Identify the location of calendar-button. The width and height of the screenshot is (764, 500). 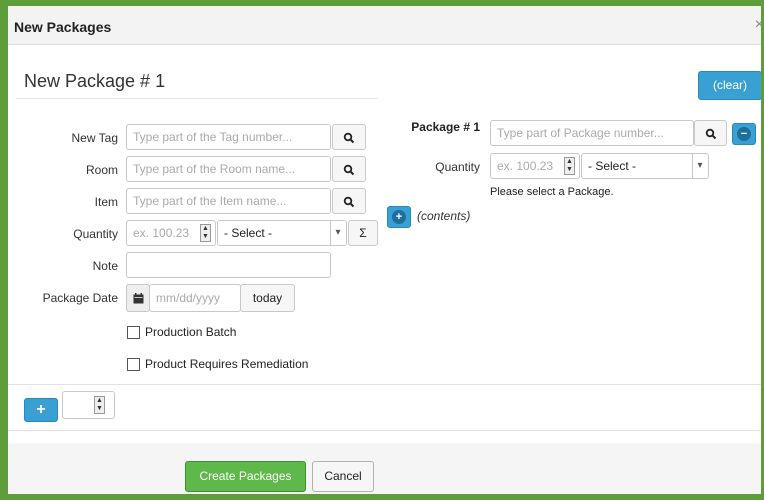
(138, 298).